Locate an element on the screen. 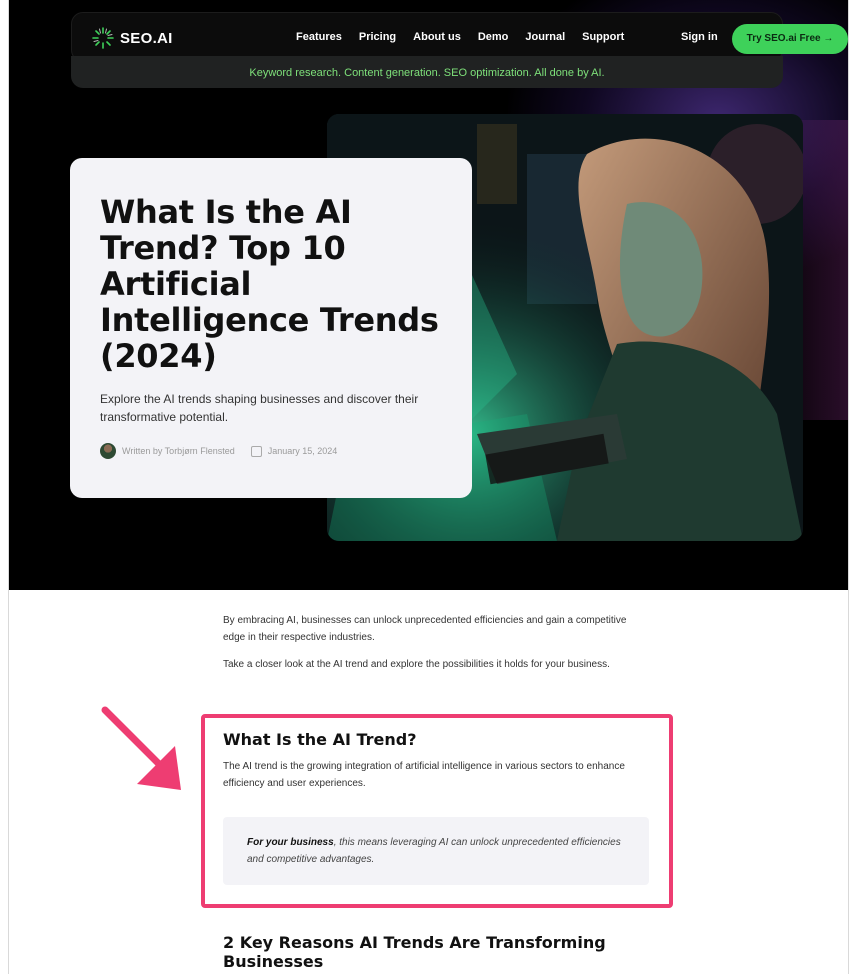 The height and width of the screenshot is (974, 857). logo: SEO.AI is located at coordinates (132, 38).